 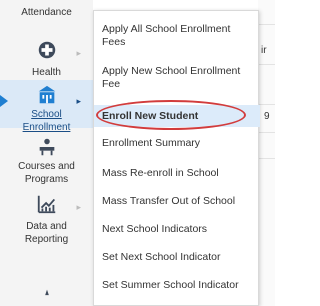 What do you see at coordinates (46, 217) in the screenshot?
I see `sidebar-item-data-and-reporting: ▸ Data and Reporting` at bounding box center [46, 217].